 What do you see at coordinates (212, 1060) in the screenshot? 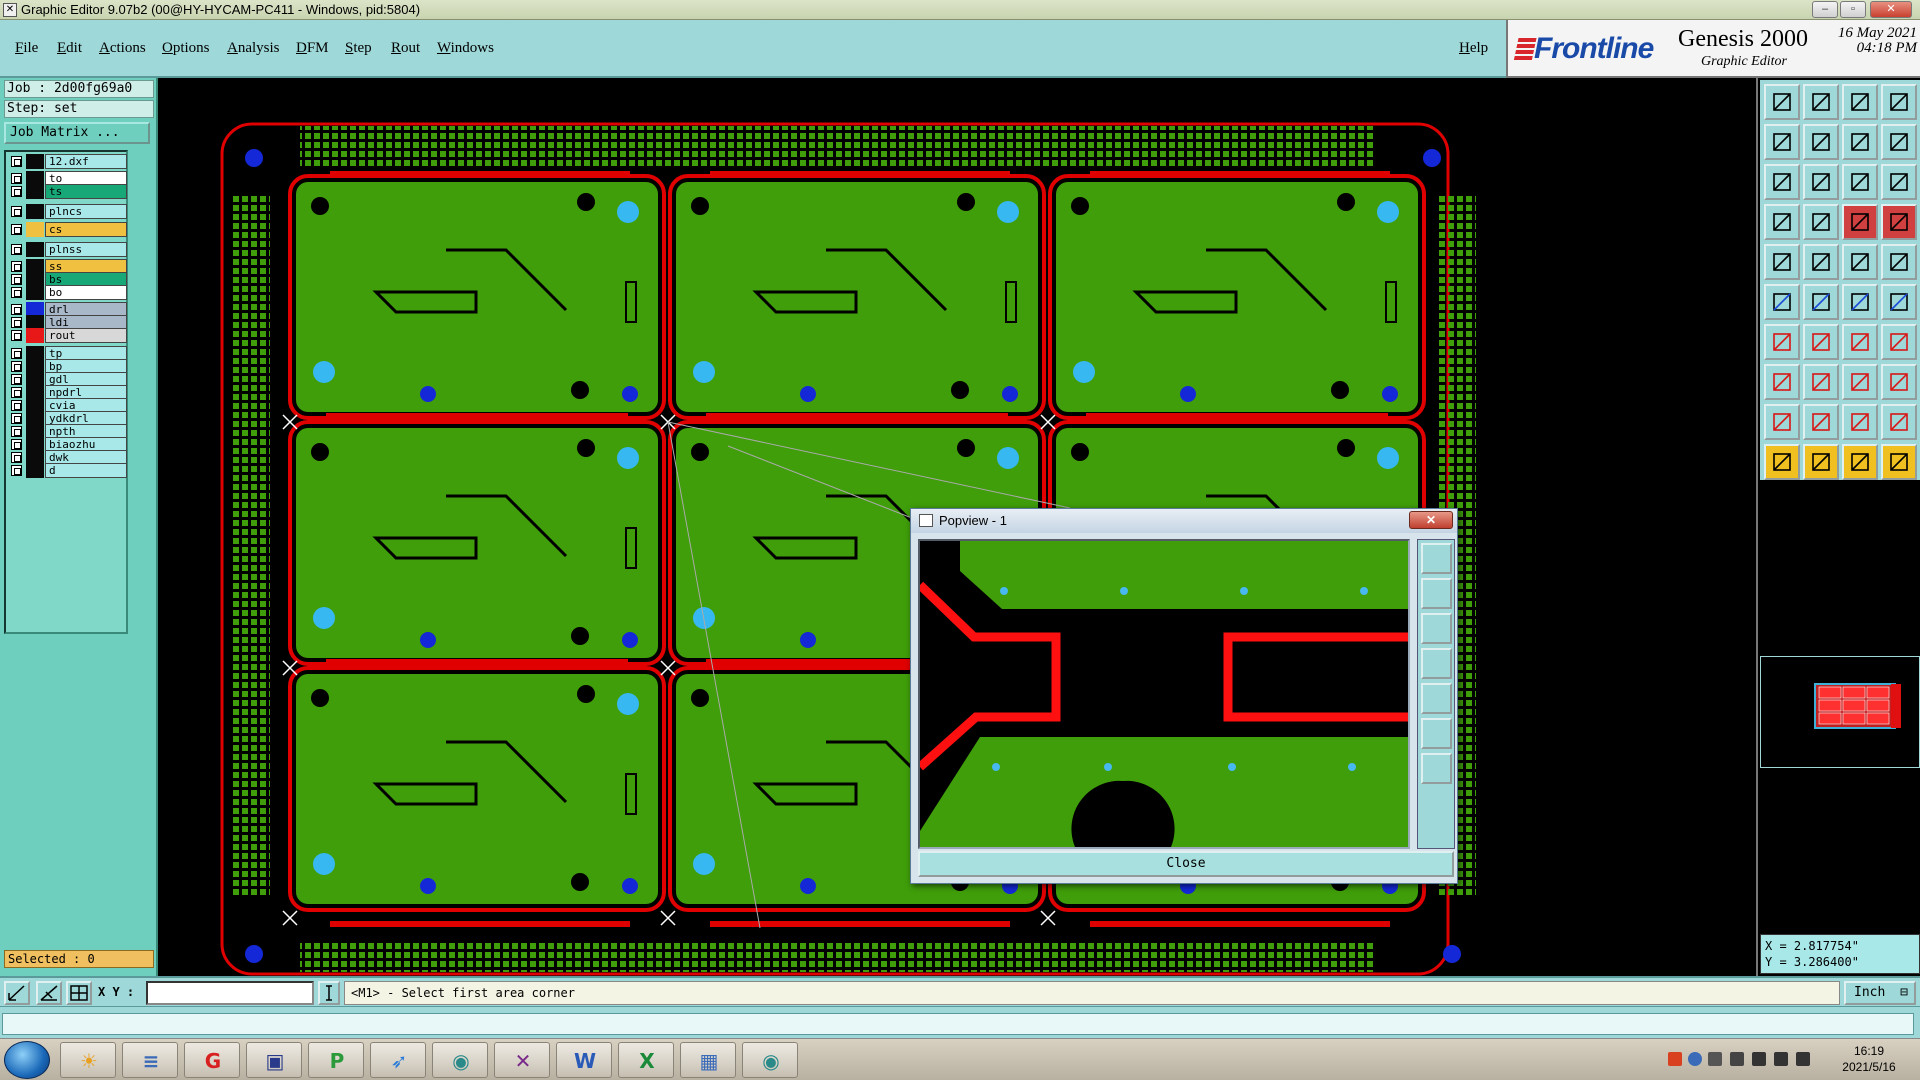
I see `taskbar-app-g-app: G` at bounding box center [212, 1060].